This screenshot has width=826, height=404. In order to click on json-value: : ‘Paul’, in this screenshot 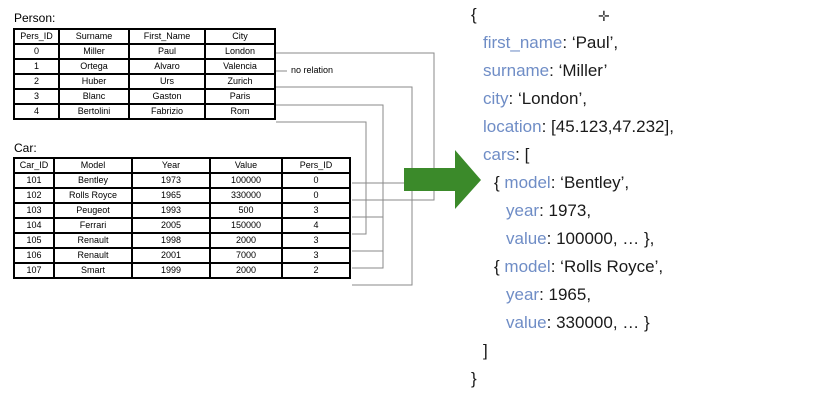, I will do `click(590, 42)`.